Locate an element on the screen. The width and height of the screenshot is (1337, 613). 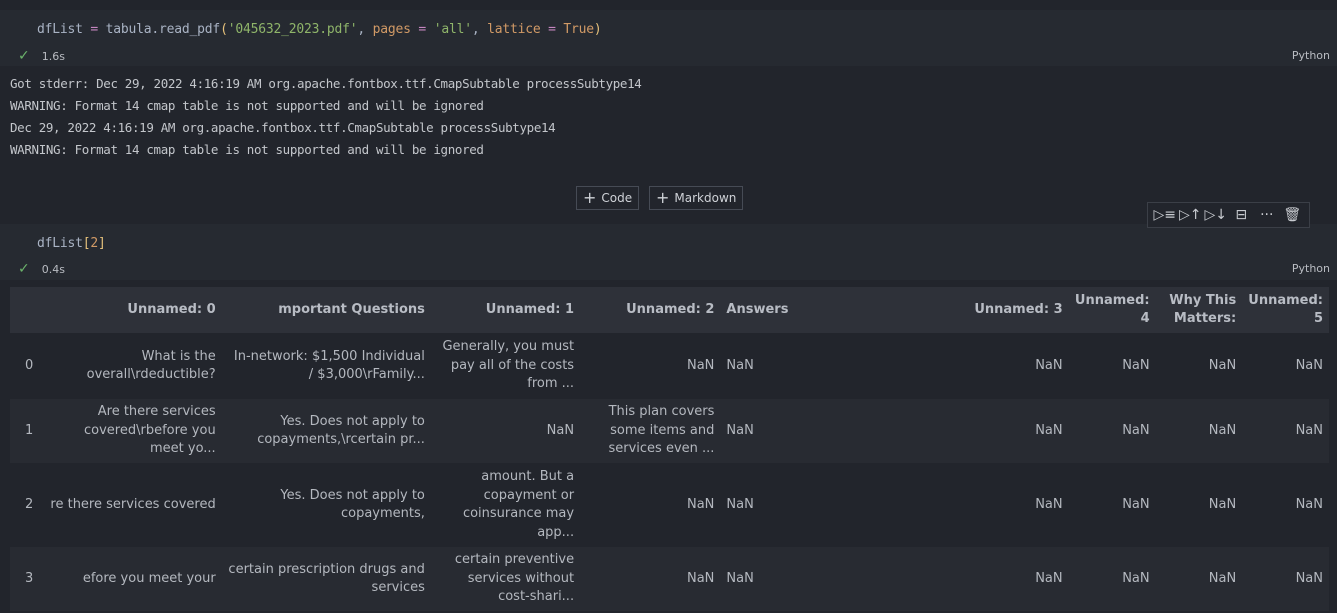
row-index: 3 is located at coordinates (27, 579).